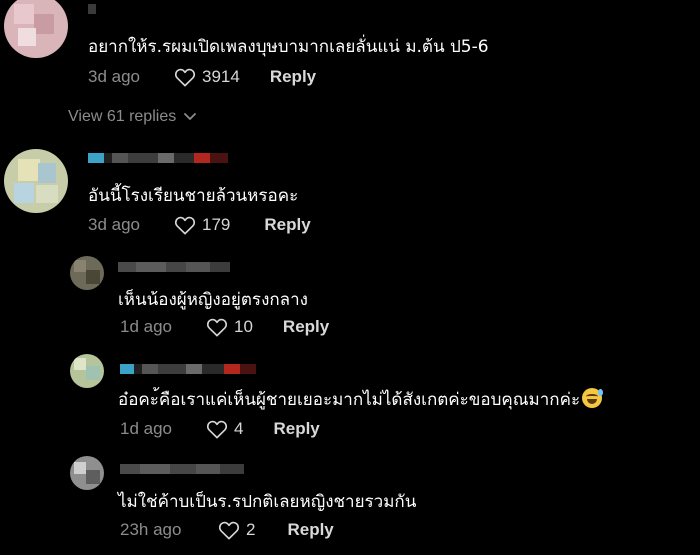 Image resolution: width=700 pixels, height=555 pixels. I want to click on reply-text: ไม่ใช่ค้าบเป็นร.รปกติเลยหญิงชายรวมกัน, so click(267, 502).